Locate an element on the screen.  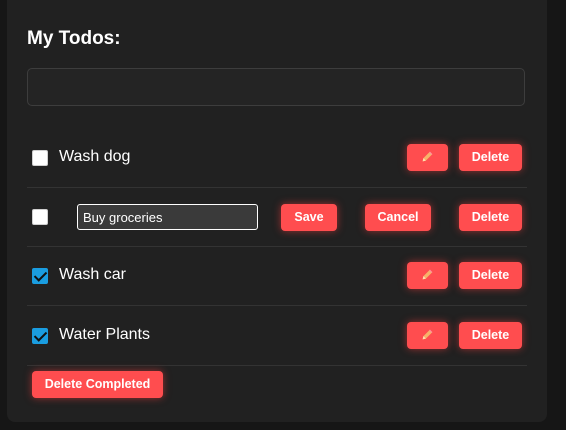
todo-text: Wash car is located at coordinates (92, 274).